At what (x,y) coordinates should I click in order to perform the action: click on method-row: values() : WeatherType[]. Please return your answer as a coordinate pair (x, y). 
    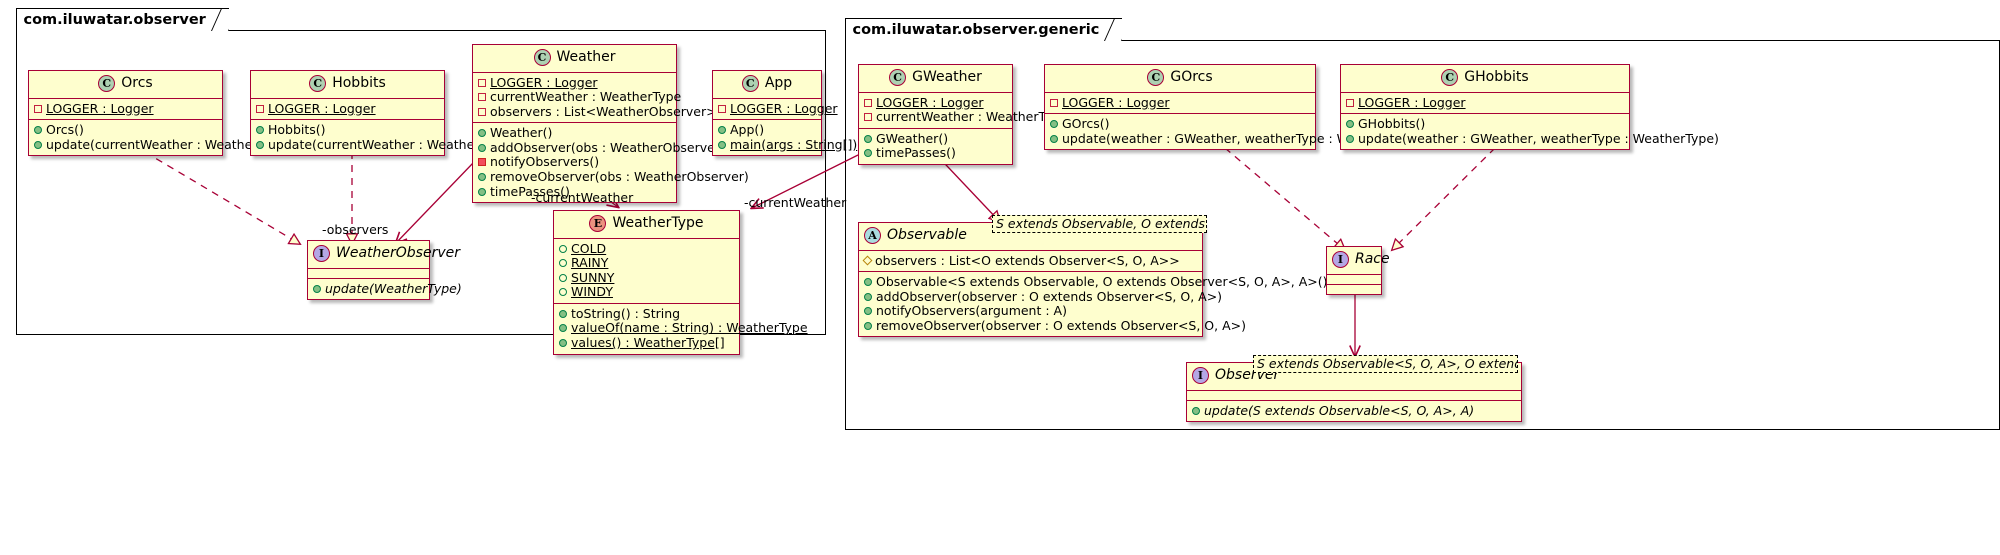
    Looking at the image, I should click on (647, 343).